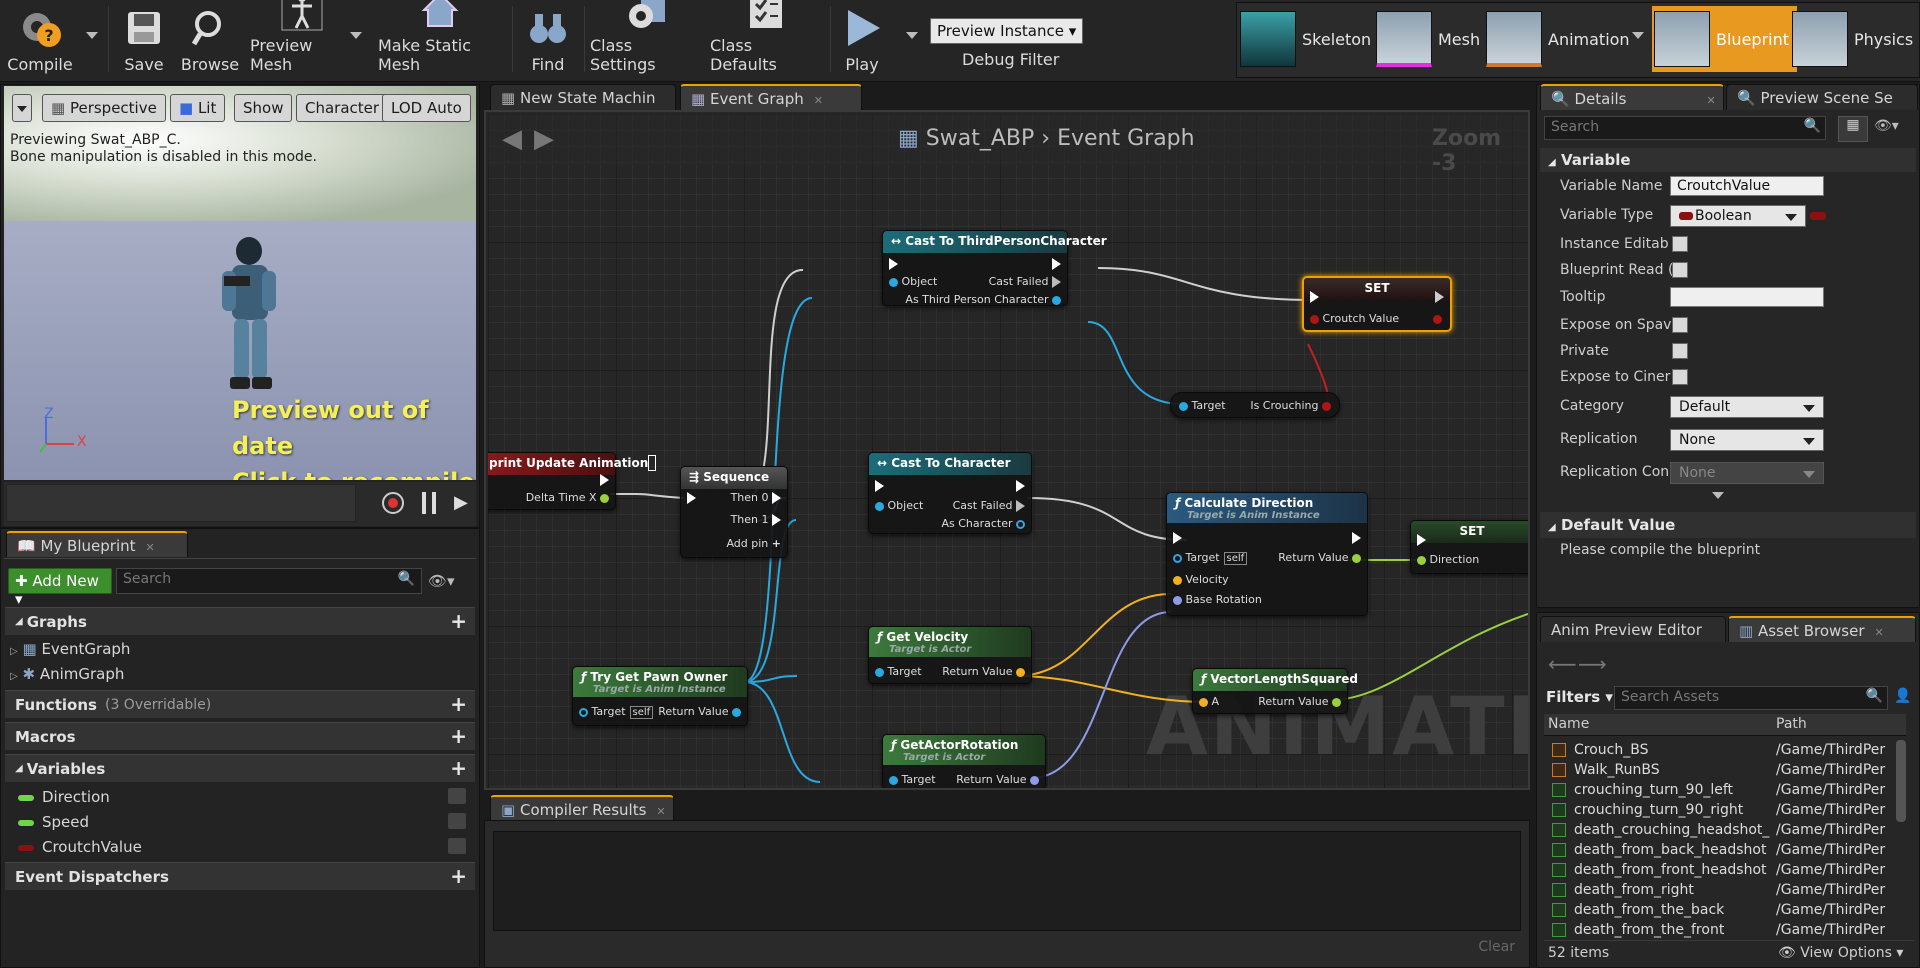  I want to click on asset-row: death_from_back_headshot, so click(1659, 850).